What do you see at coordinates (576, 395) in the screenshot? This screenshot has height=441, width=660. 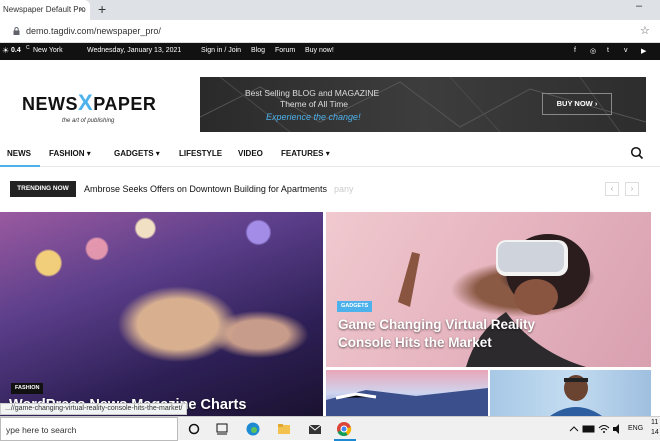 I see `person-illustration` at bounding box center [576, 395].